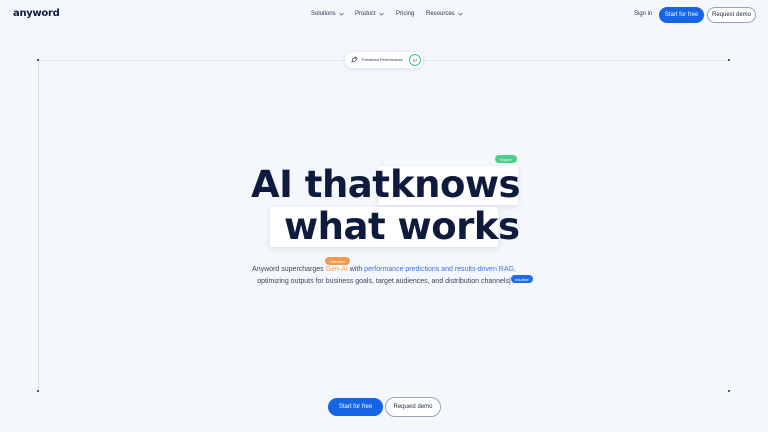  I want to click on subtitle-text: Anyword supercharges, so click(289, 269).